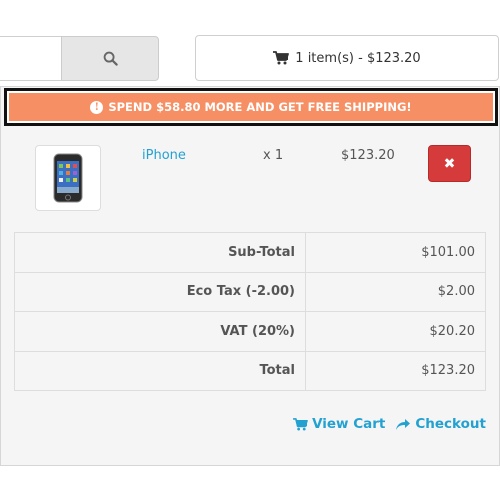 The image size is (500, 500). Describe the element at coordinates (97, 107) in the screenshot. I see `exclamation-circle-icon: !` at that location.